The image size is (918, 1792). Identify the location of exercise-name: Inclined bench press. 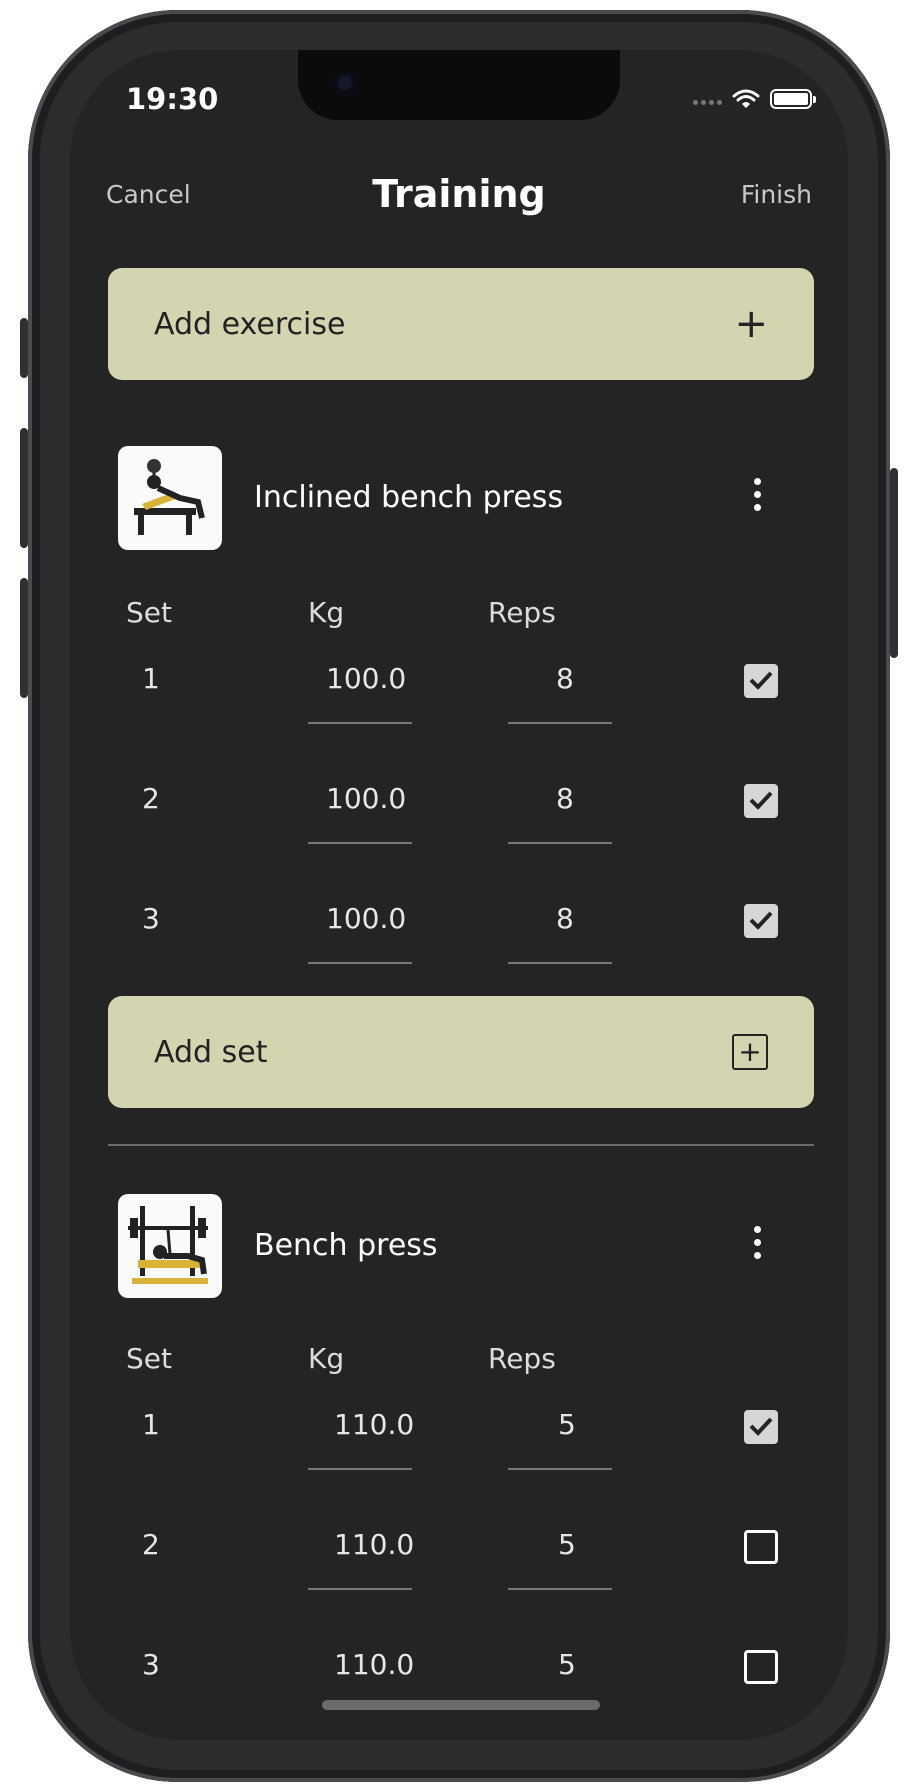
(409, 497).